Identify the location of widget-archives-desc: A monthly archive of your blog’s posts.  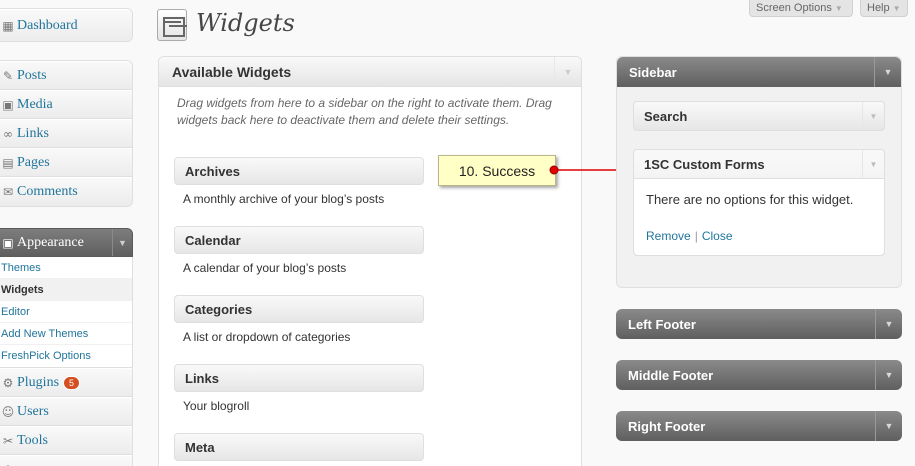
(284, 199).